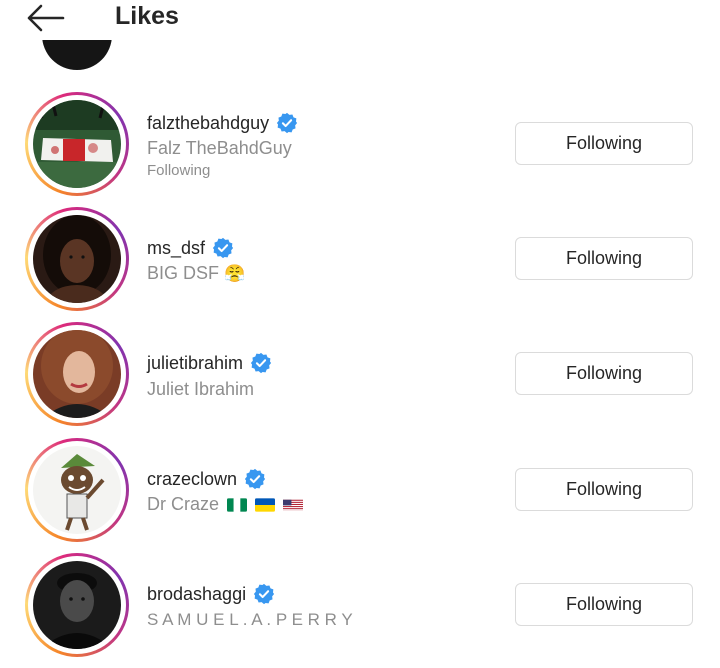 The width and height of the screenshot is (720, 668). I want to click on back-button, so click(45, 18).